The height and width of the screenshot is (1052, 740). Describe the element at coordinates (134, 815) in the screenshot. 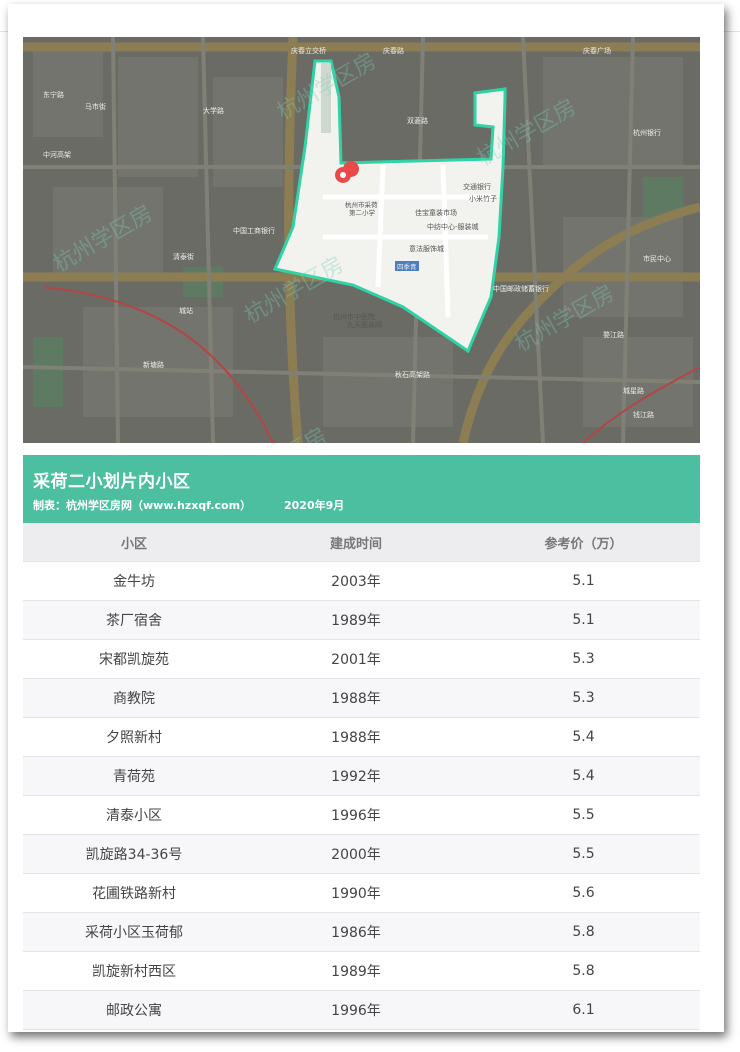

I see `community-name-cell: 清泰小区` at that location.